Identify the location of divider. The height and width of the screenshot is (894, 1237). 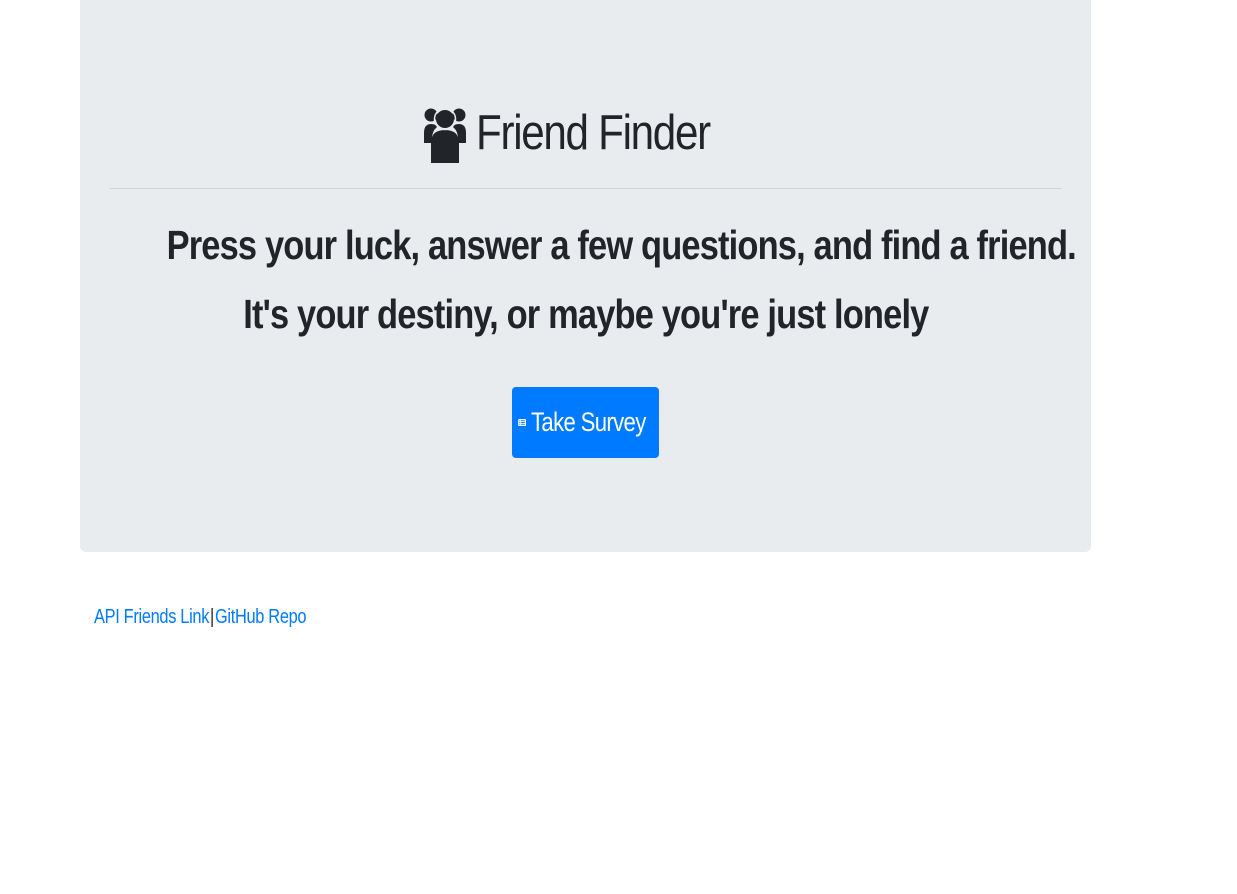
(586, 188).